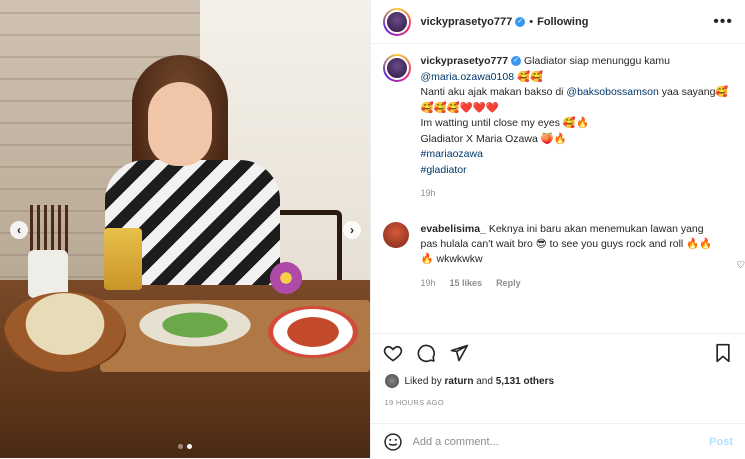 This screenshot has height=459, width=745. What do you see at coordinates (48, 274) in the screenshot?
I see `chopstick-holder` at bounding box center [48, 274].